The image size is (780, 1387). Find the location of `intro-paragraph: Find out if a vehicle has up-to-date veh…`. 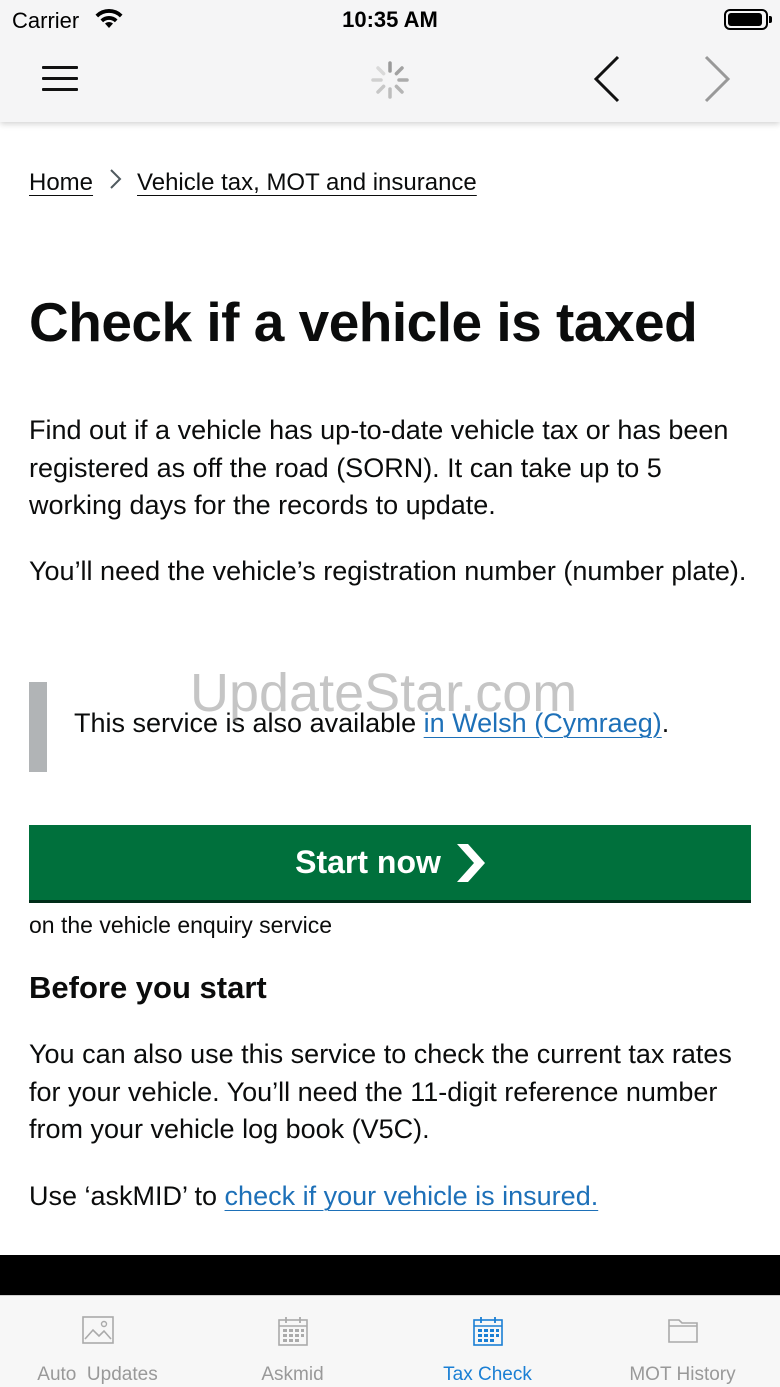

intro-paragraph: Find out if a vehicle has up-to-date veh… is located at coordinates (379, 467).